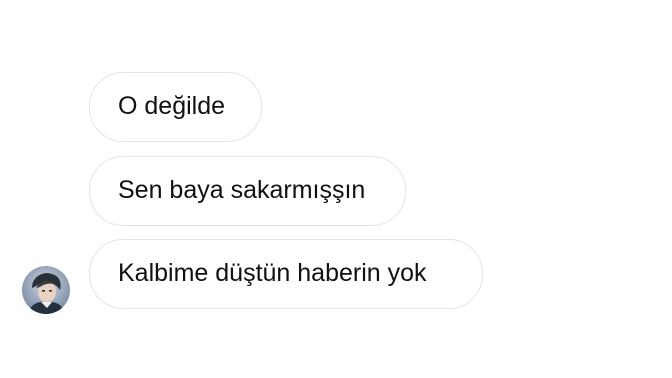 This screenshot has width=672, height=378. I want to click on message-text-3: Kalbime düştün haberin yok, so click(272, 273).